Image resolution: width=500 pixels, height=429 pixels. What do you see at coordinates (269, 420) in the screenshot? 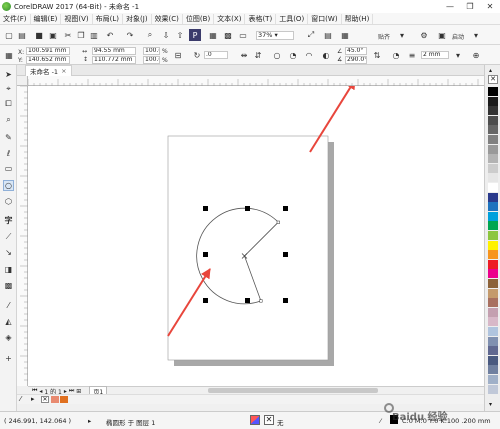
I see `no-fill-icon: ✕` at bounding box center [269, 420].